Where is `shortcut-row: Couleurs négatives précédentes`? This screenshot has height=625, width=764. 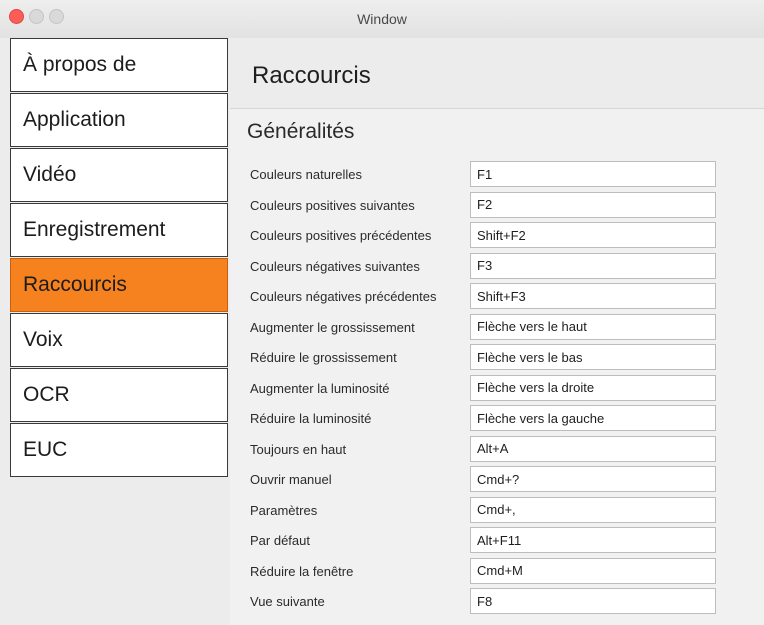 shortcut-row: Couleurs négatives précédentes is located at coordinates (497, 296).